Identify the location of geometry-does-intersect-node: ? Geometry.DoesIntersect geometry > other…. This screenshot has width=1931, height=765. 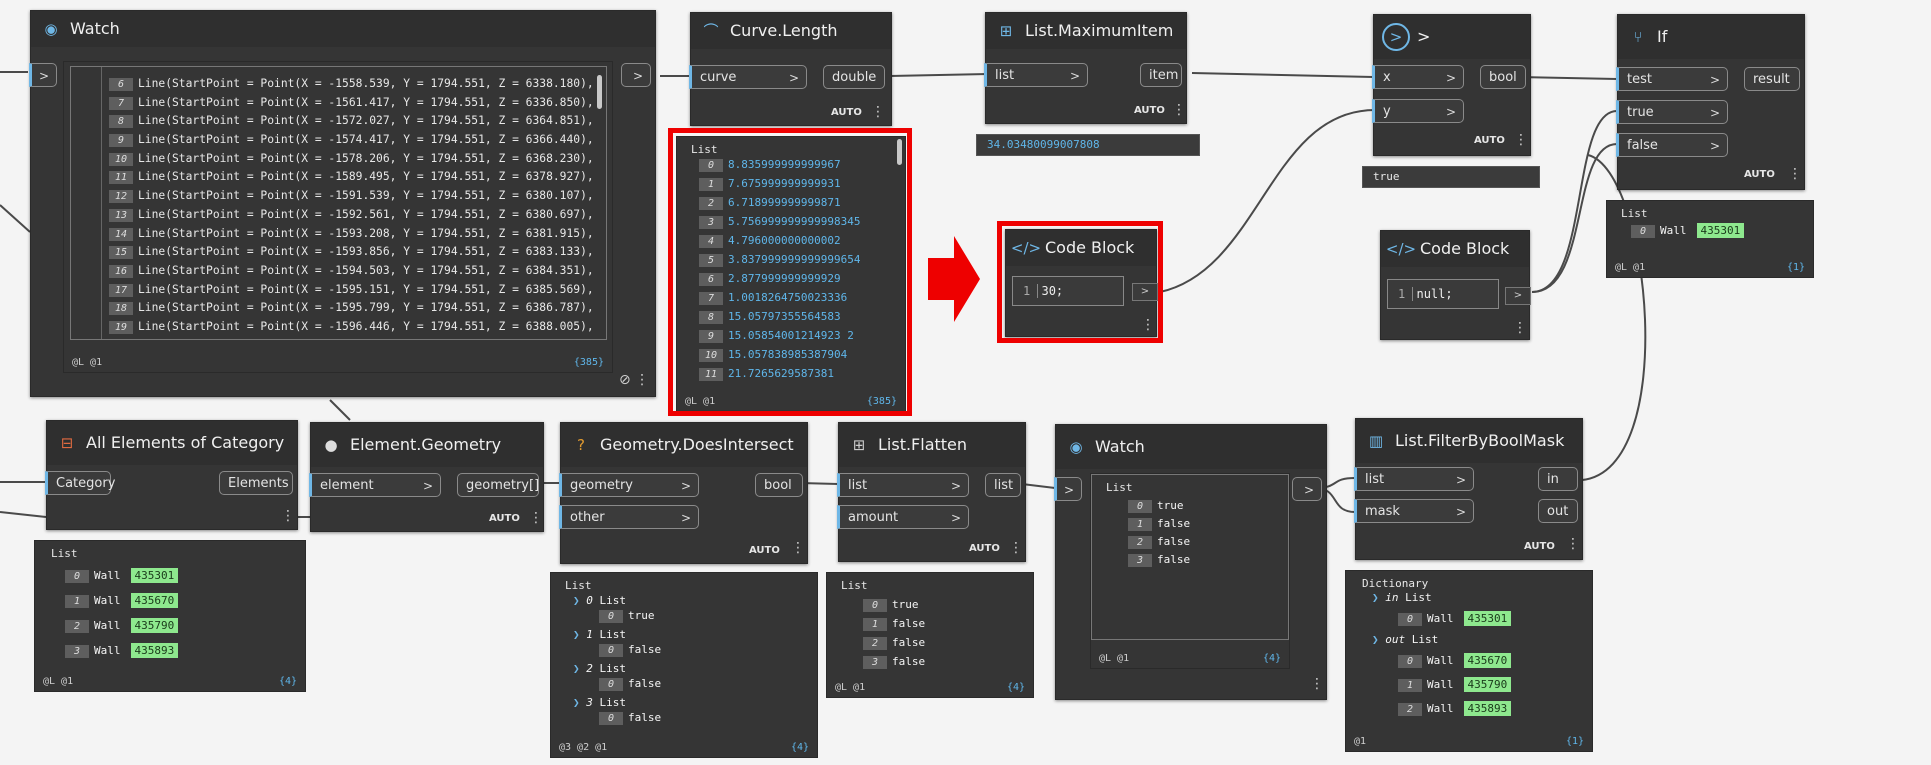
(683, 493).